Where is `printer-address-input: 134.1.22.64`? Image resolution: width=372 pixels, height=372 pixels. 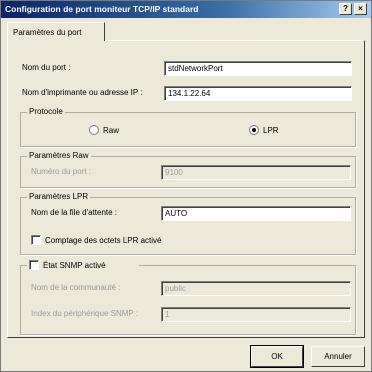 printer-address-input: 134.1.22.64 is located at coordinates (258, 93).